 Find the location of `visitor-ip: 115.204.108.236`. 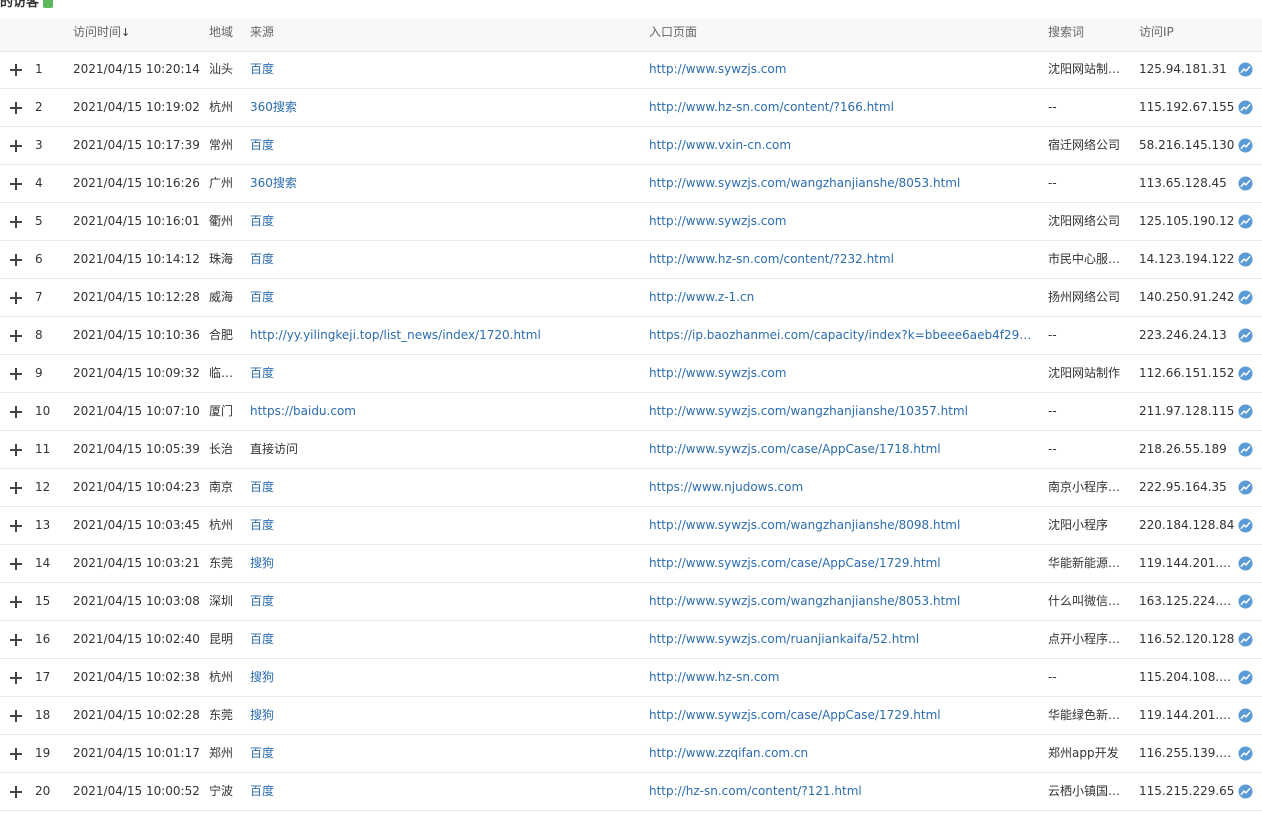

visitor-ip: 115.204.108.236 is located at coordinates (1187, 677).